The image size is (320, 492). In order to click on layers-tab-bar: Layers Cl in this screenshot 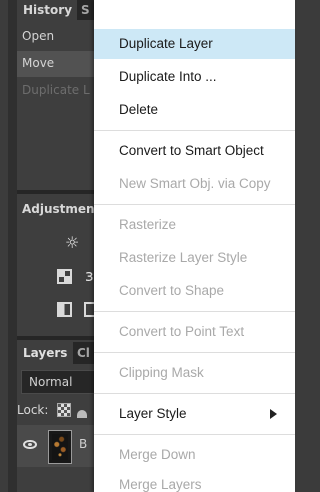, I will do `click(58, 353)`.